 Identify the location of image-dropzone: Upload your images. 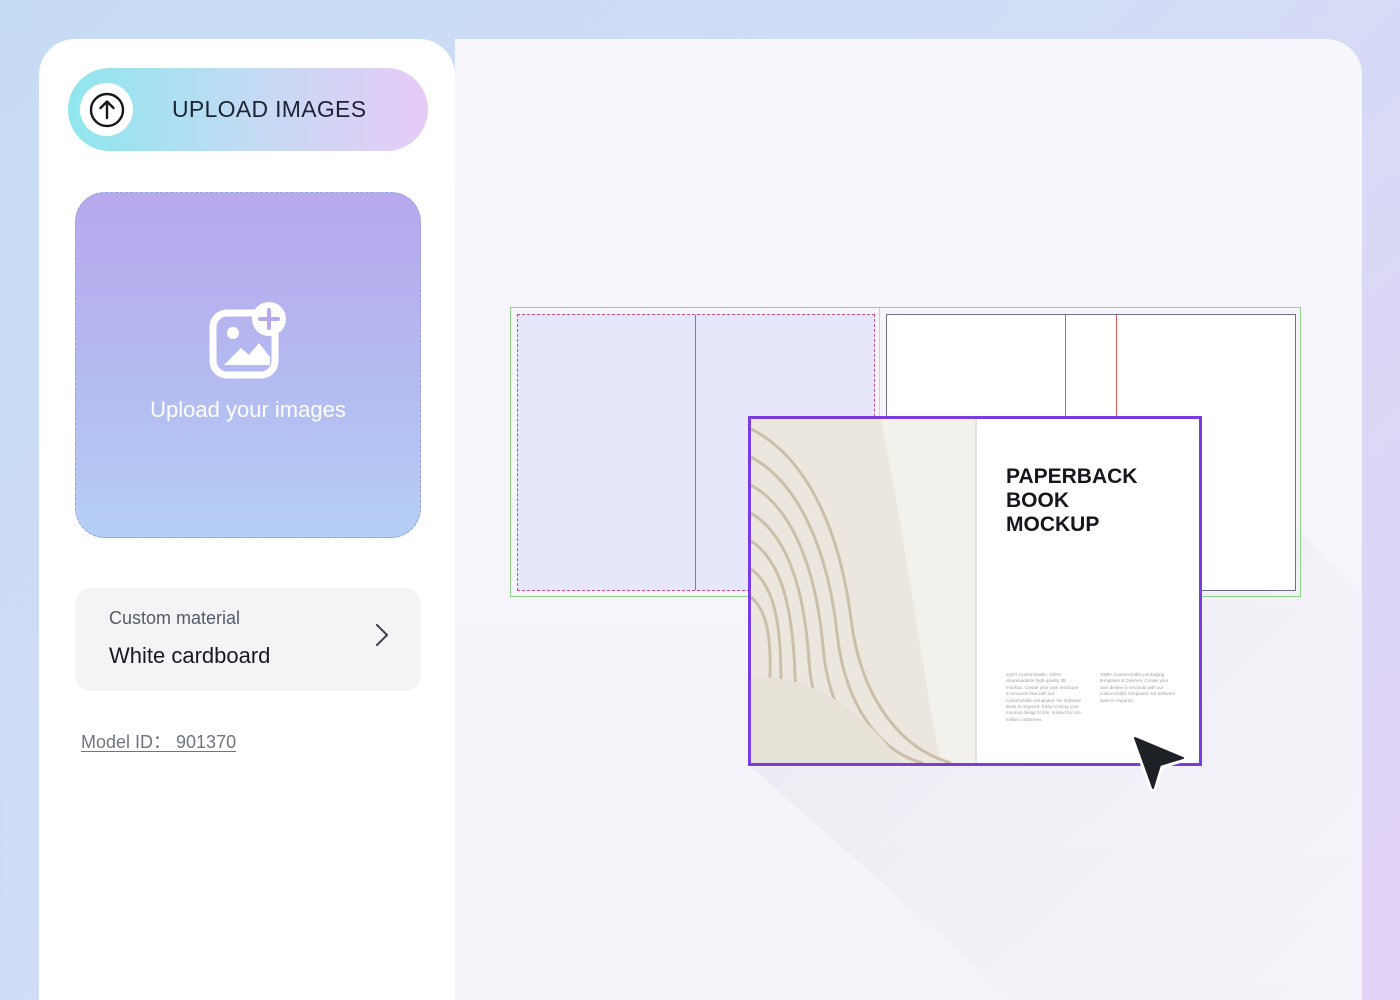
(248, 365).